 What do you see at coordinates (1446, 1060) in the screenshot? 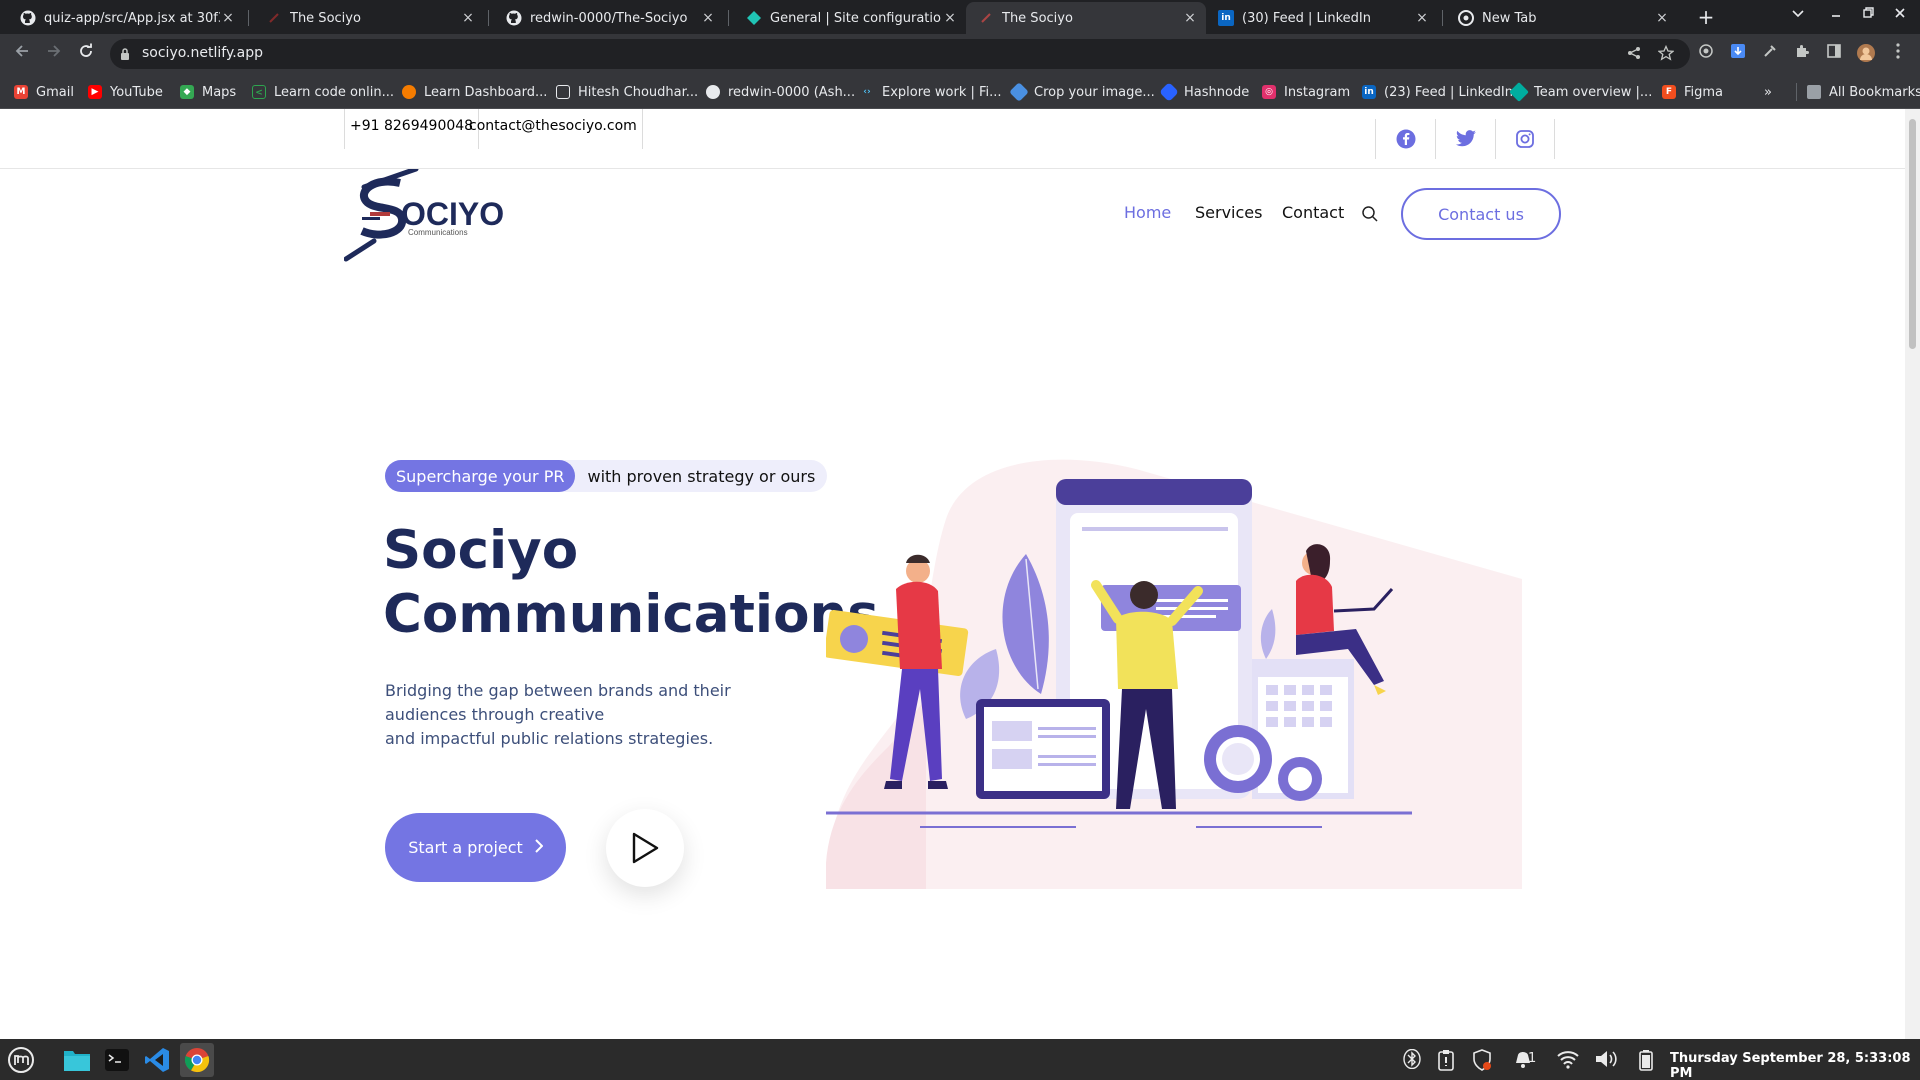
I see `clipboard-icon` at bounding box center [1446, 1060].